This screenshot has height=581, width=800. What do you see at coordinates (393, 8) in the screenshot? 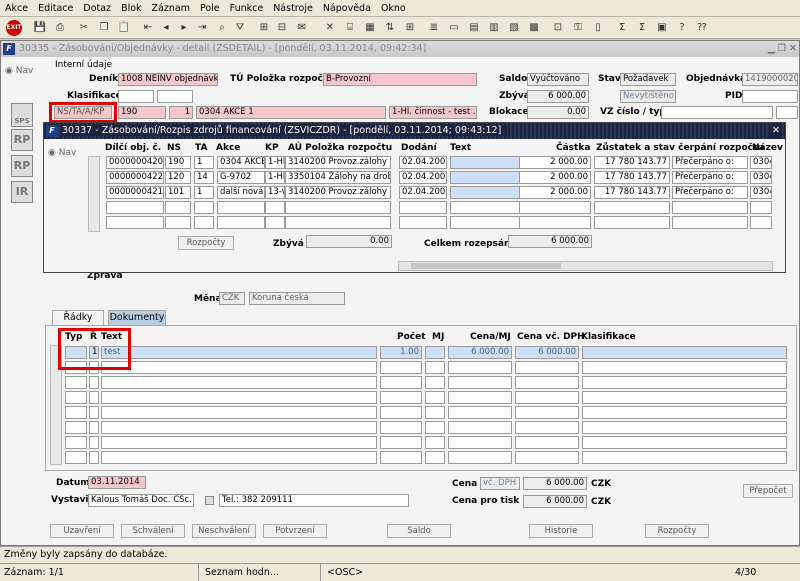
I see `menu-okno: Okno` at bounding box center [393, 8].